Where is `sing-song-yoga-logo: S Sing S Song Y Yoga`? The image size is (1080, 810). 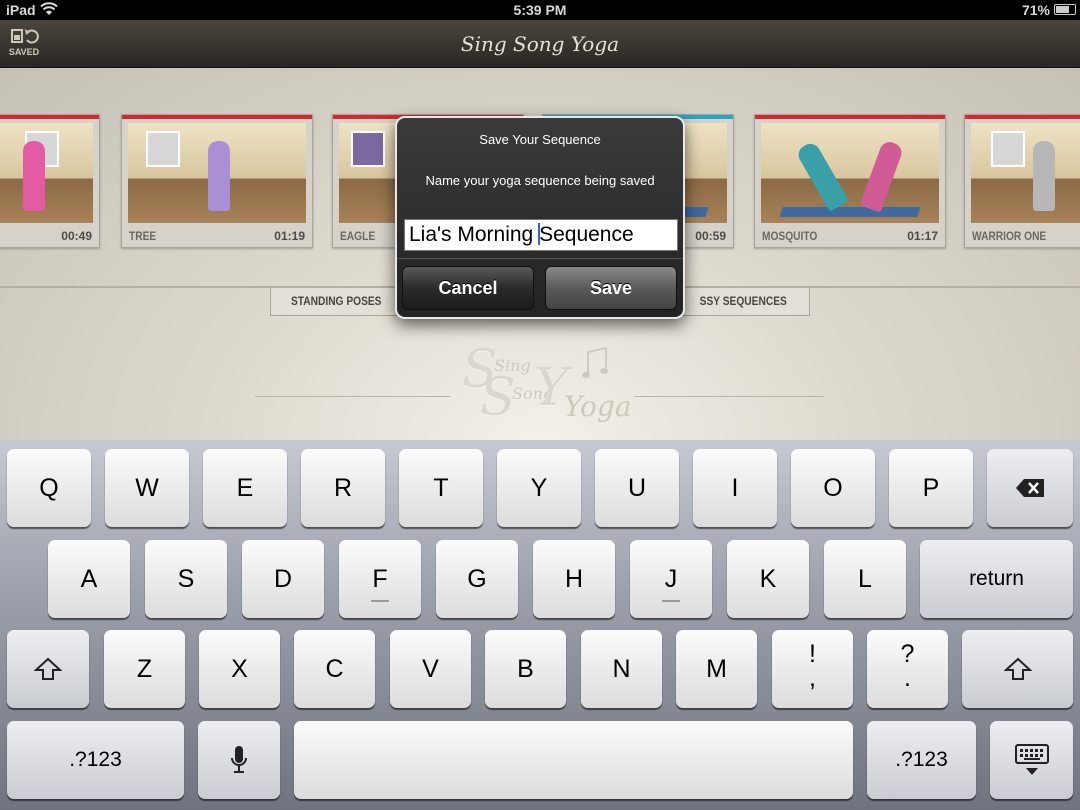
sing-song-yoga-logo: S Sing S Song Y Yoga is located at coordinates (547, 384).